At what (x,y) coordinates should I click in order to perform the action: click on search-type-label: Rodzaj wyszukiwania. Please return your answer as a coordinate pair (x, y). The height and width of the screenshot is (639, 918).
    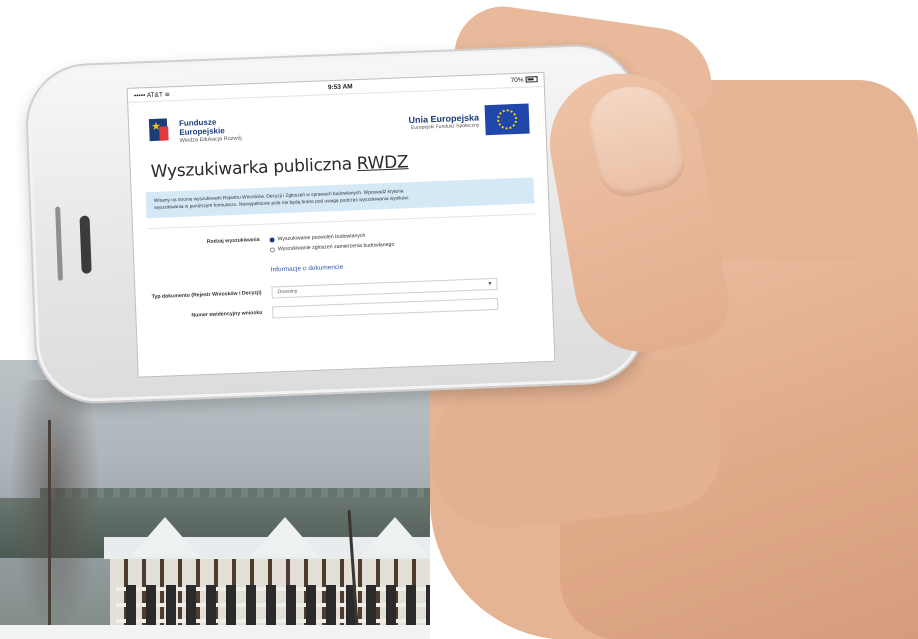
    Looking at the image, I should click on (233, 240).